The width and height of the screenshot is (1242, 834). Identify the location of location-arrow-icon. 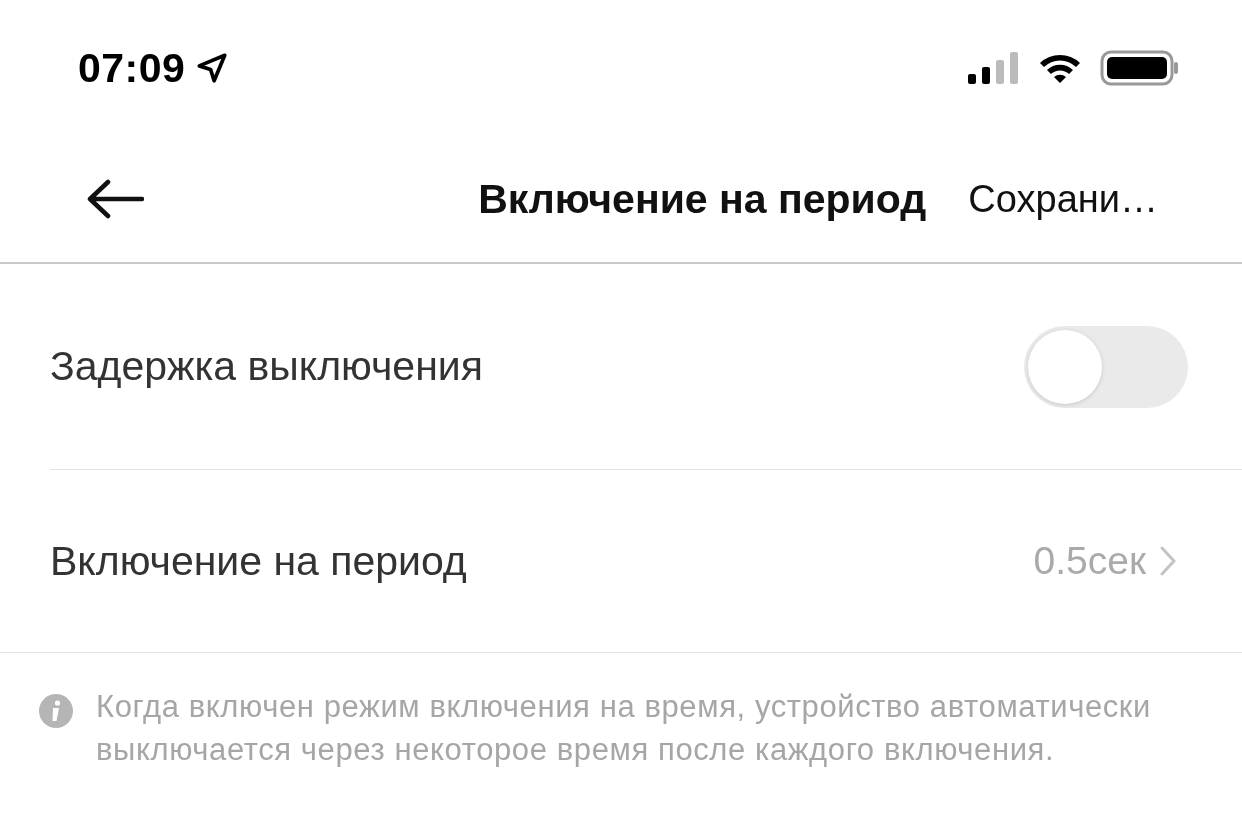
(212, 68).